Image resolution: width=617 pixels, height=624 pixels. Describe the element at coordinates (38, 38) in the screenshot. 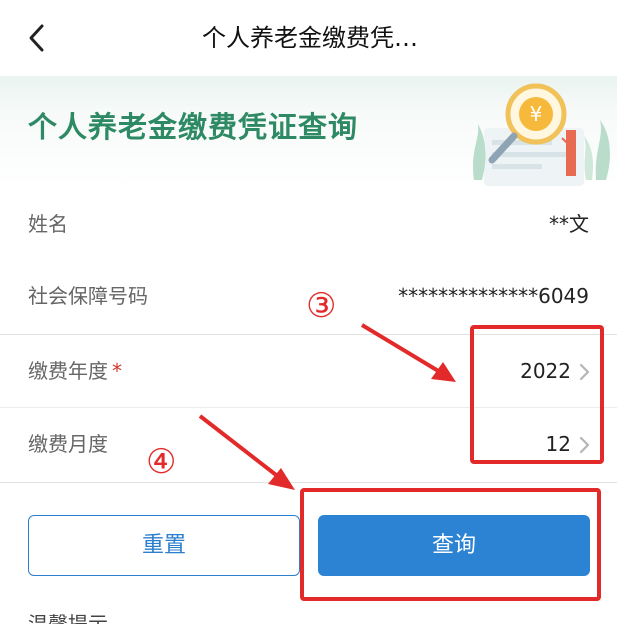

I see `chevron-left-icon` at that location.